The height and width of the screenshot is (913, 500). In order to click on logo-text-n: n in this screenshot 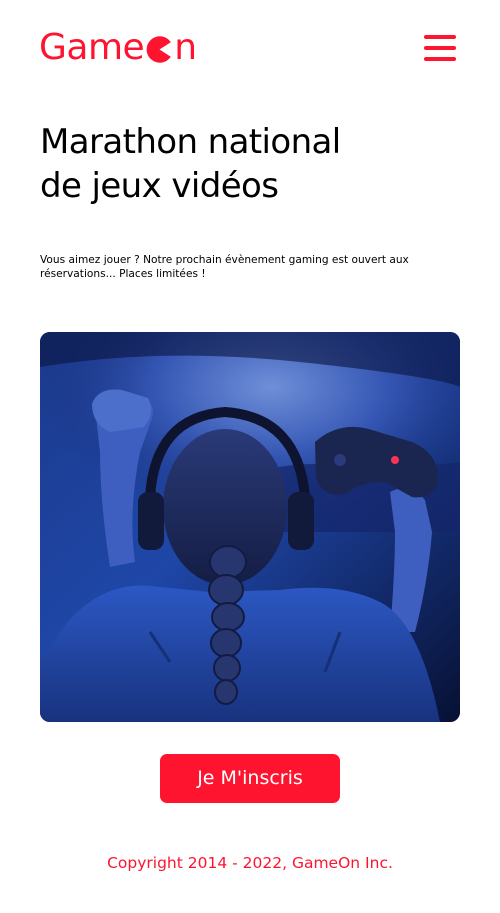, I will do `click(185, 47)`.